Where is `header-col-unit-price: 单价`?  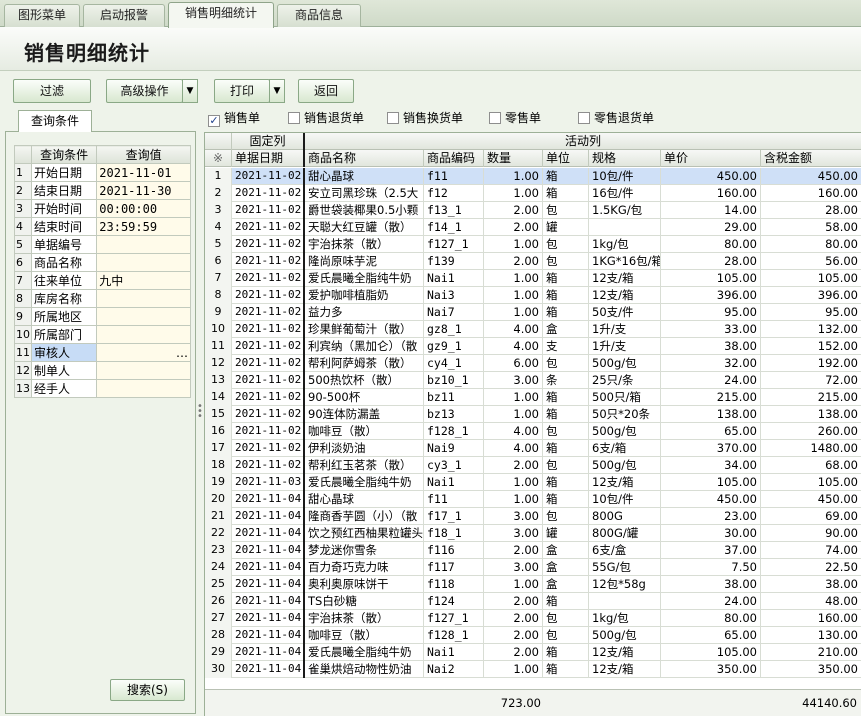 header-col-unit-price: 单价 is located at coordinates (711, 158).